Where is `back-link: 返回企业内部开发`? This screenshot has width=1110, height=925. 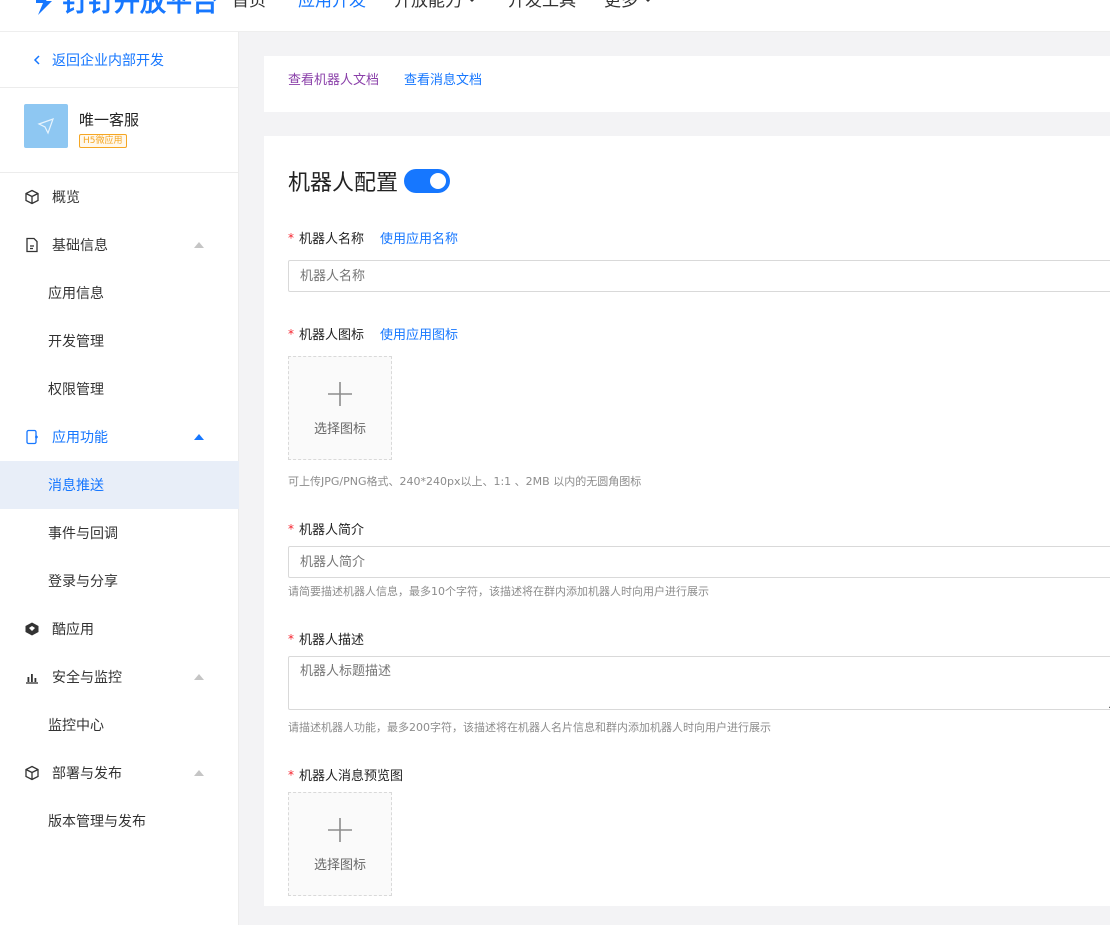
back-link: 返回企业内部开发 is located at coordinates (98, 60).